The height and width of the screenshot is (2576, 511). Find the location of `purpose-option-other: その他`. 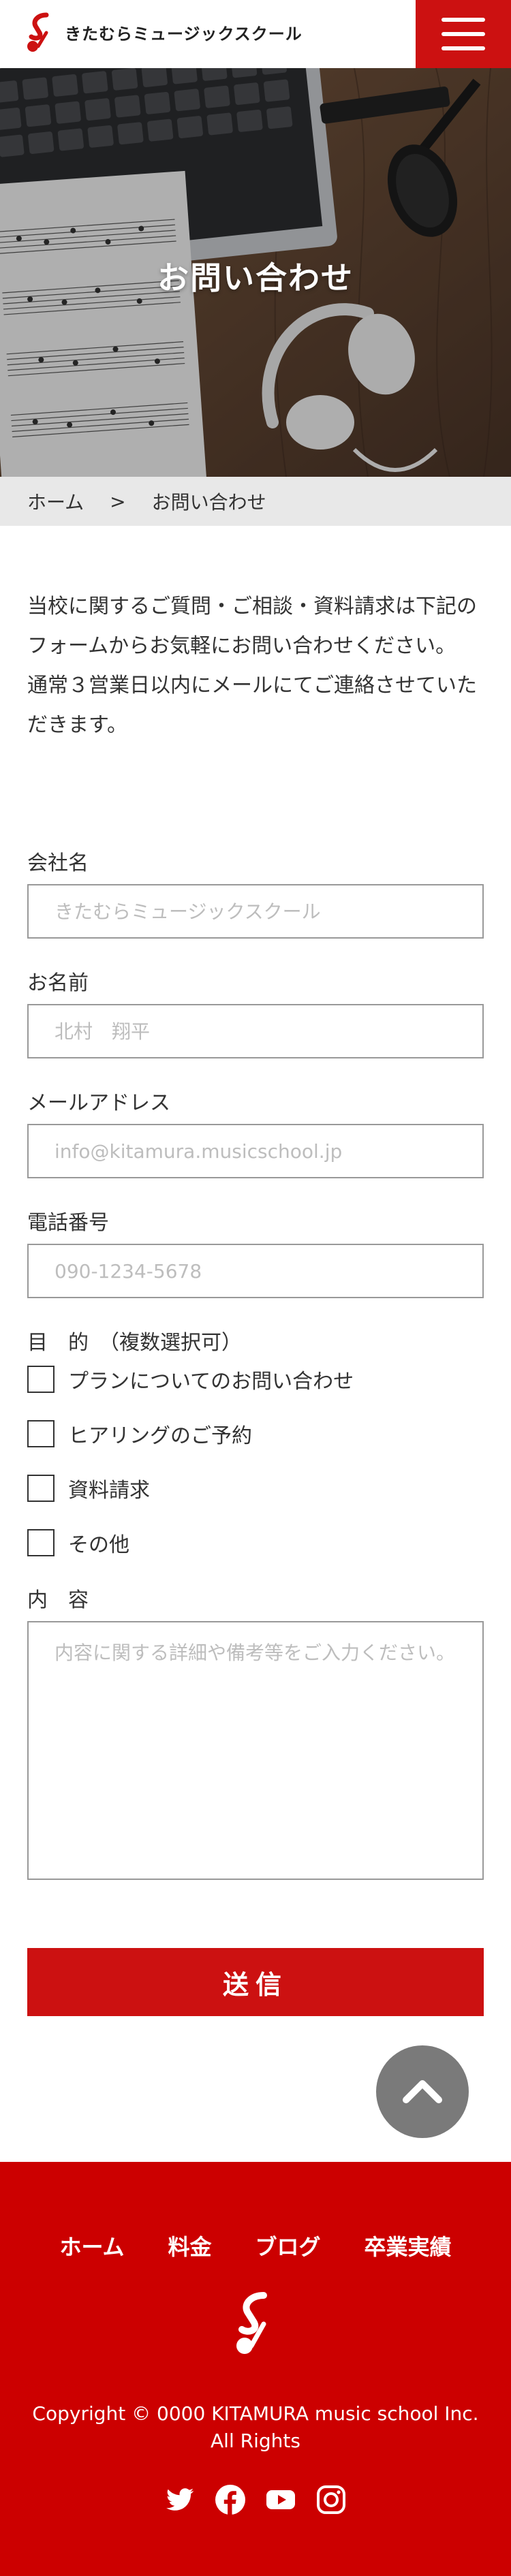

purpose-option-other: その他 is located at coordinates (78, 1543).